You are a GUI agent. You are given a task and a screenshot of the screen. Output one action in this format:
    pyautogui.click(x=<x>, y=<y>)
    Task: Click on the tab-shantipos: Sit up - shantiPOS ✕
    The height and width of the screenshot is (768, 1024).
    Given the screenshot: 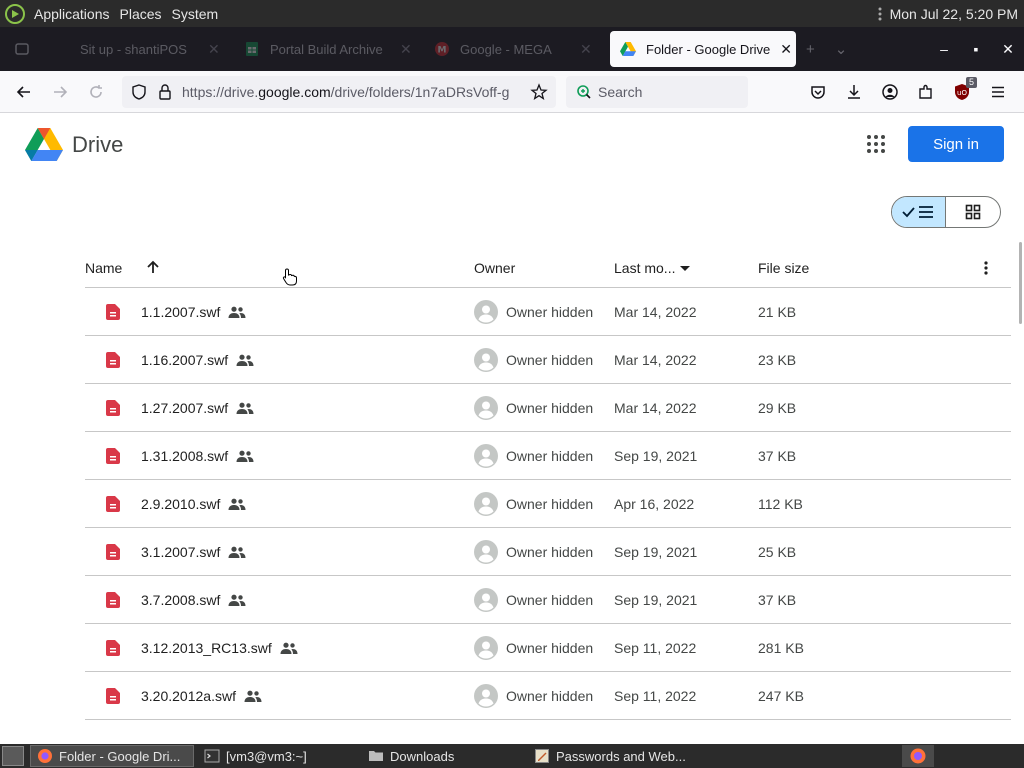 What is the action you would take?
    pyautogui.click(x=139, y=49)
    